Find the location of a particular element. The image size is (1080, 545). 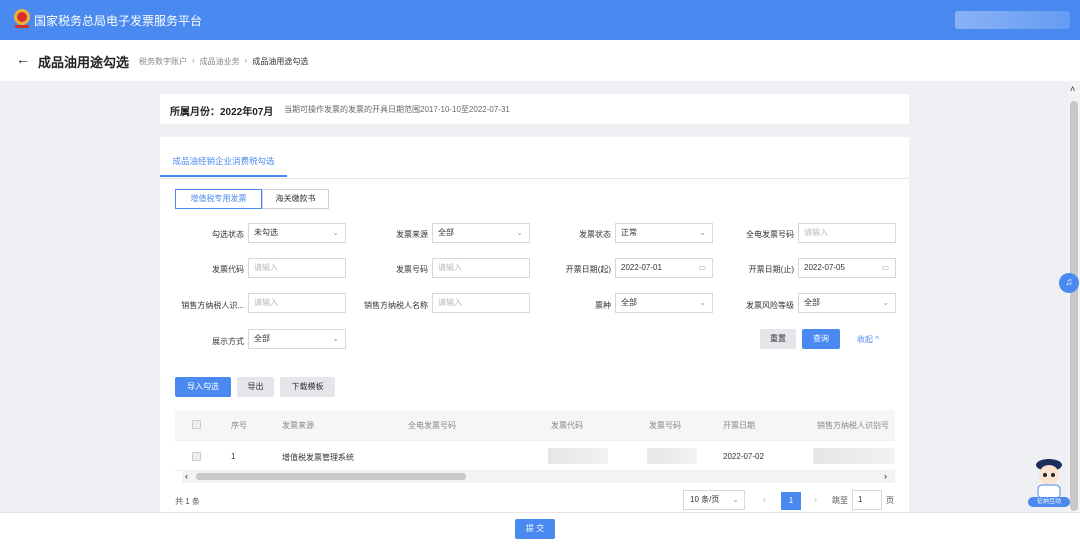

full-number-input: 请输入 is located at coordinates (847, 233).